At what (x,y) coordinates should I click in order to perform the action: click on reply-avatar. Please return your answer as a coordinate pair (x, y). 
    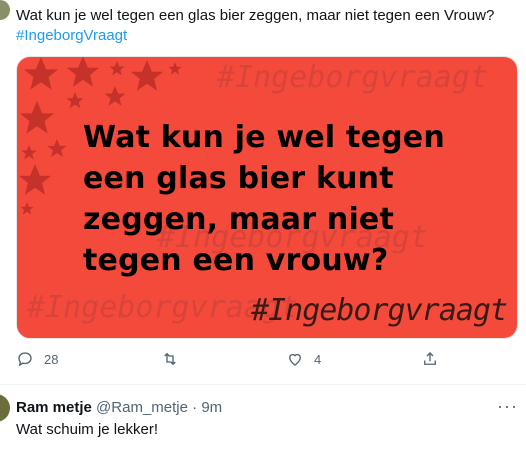
    Looking at the image, I should click on (5, 408).